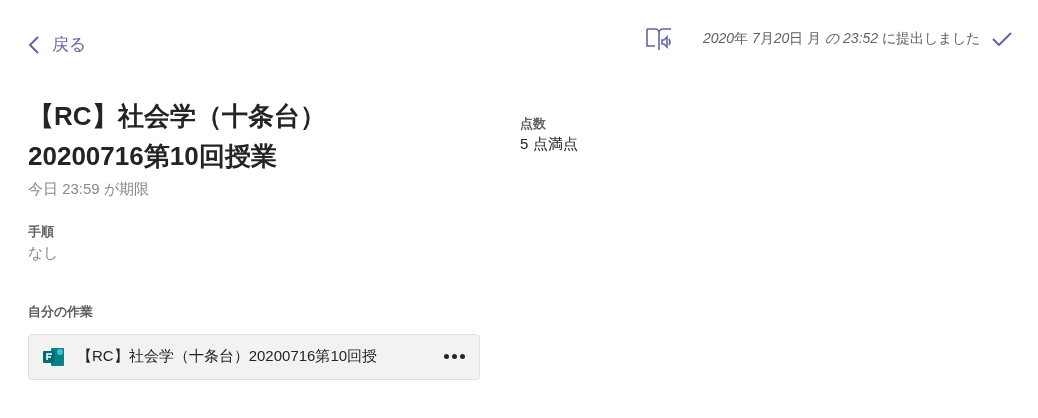  I want to click on submitted-status: 2020年 7月20日 月 の 23:52 に提出しました, so click(841, 39).